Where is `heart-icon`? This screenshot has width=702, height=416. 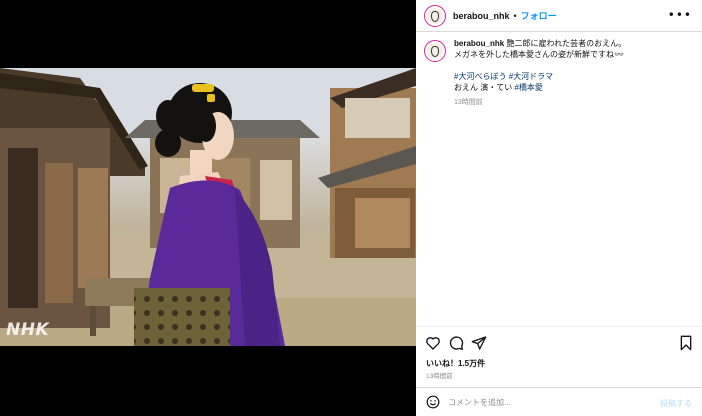 heart-icon is located at coordinates (433, 343).